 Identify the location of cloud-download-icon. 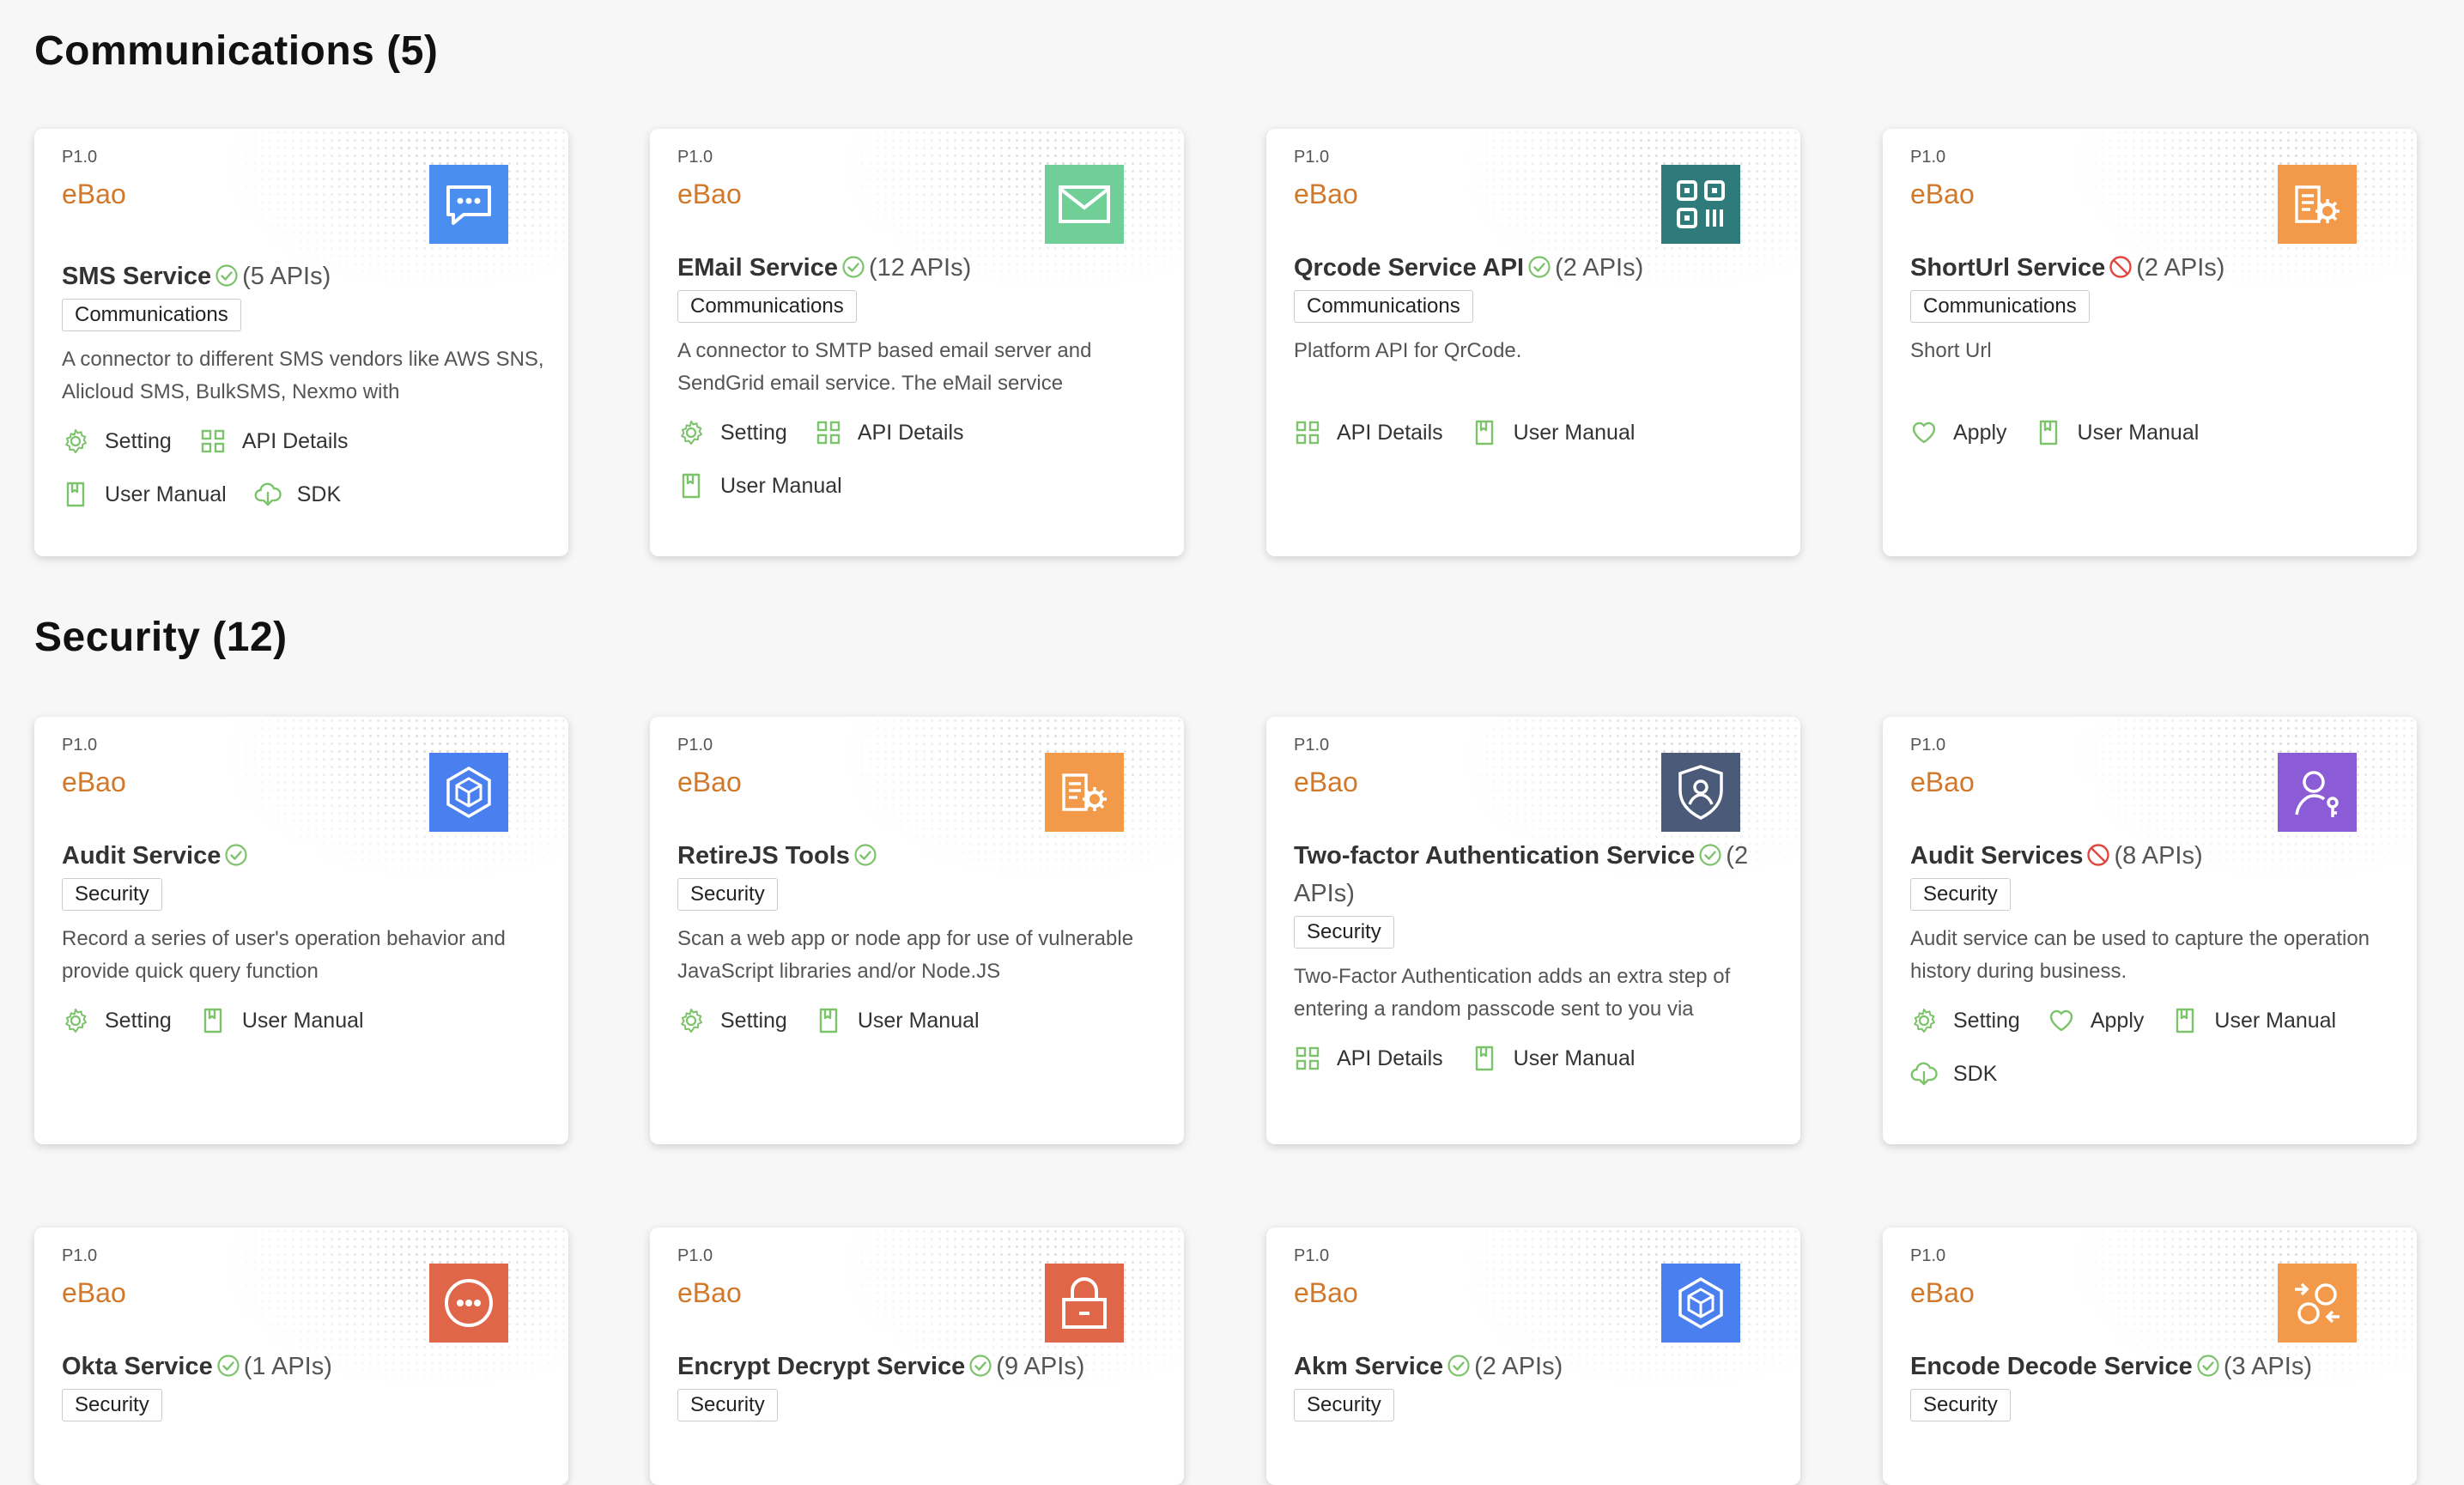
(275, 494).